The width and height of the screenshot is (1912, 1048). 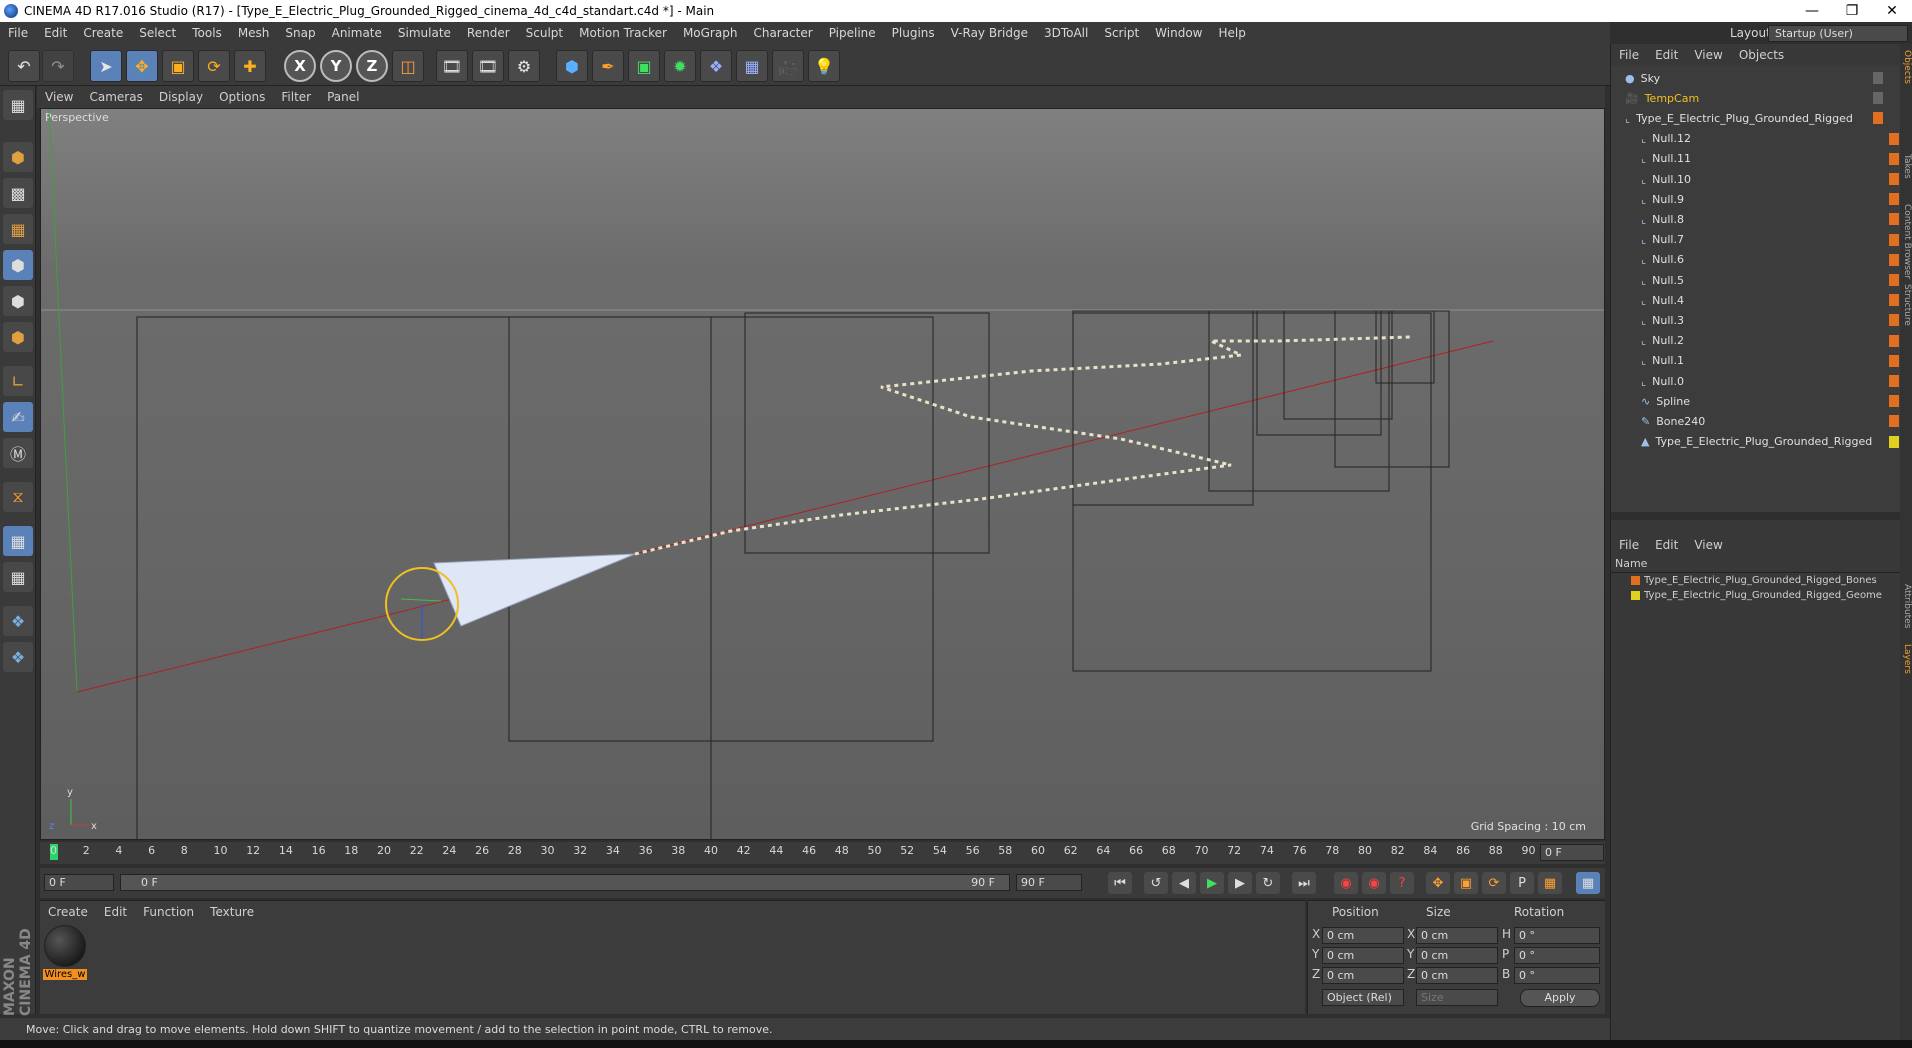 I want to click on menu-3dtoall: 3DToAll, so click(x=1066, y=33).